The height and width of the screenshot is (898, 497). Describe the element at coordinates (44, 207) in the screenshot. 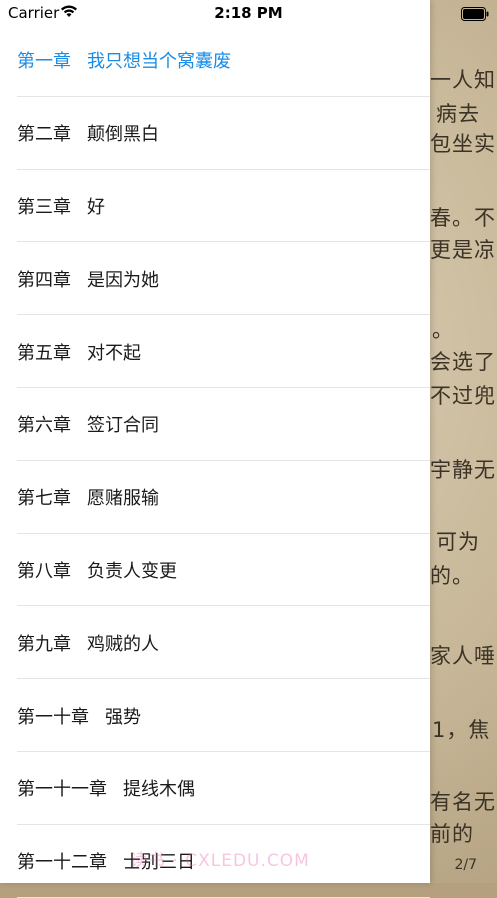

I see `chapter-number: 第三章` at that location.